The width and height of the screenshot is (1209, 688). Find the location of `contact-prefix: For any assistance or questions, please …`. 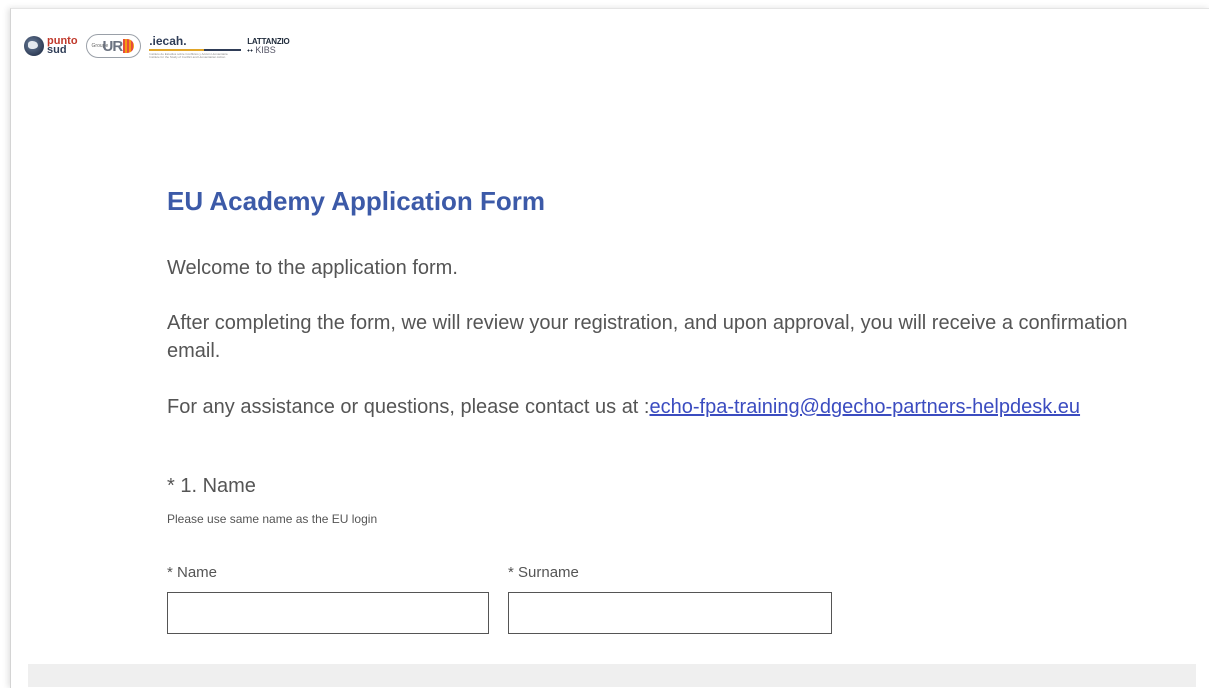

contact-prefix: For any assistance or questions, please … is located at coordinates (408, 407).